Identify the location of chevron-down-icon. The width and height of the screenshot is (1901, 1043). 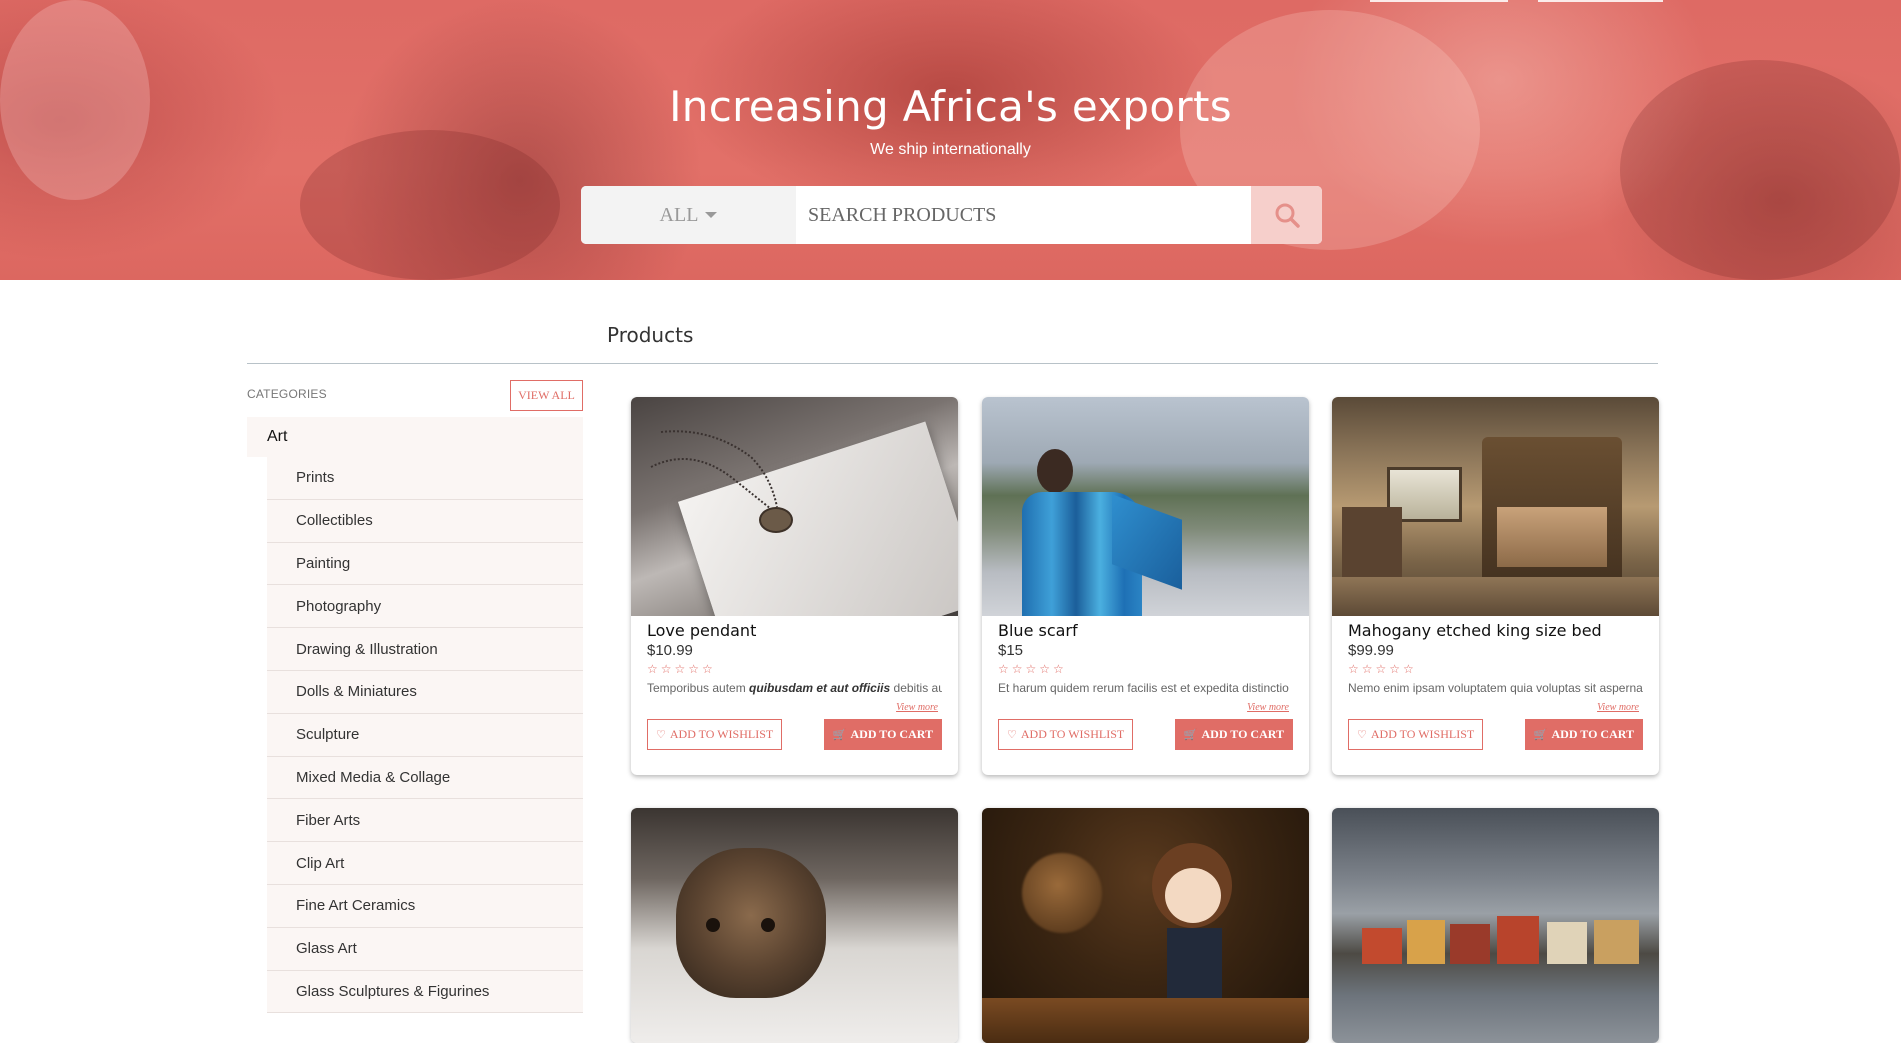
(711, 215).